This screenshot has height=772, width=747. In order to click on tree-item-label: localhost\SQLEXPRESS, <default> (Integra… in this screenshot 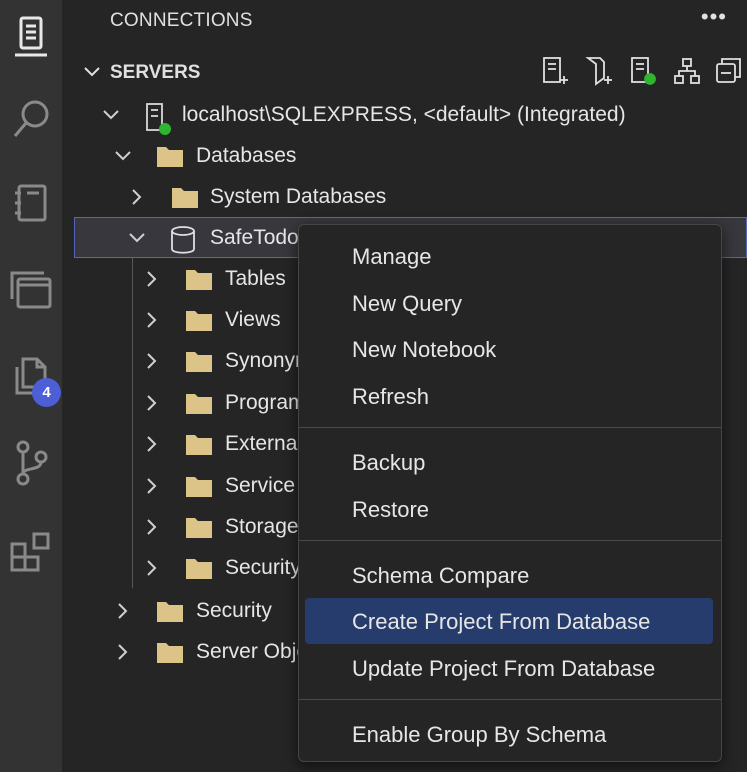, I will do `click(404, 114)`.